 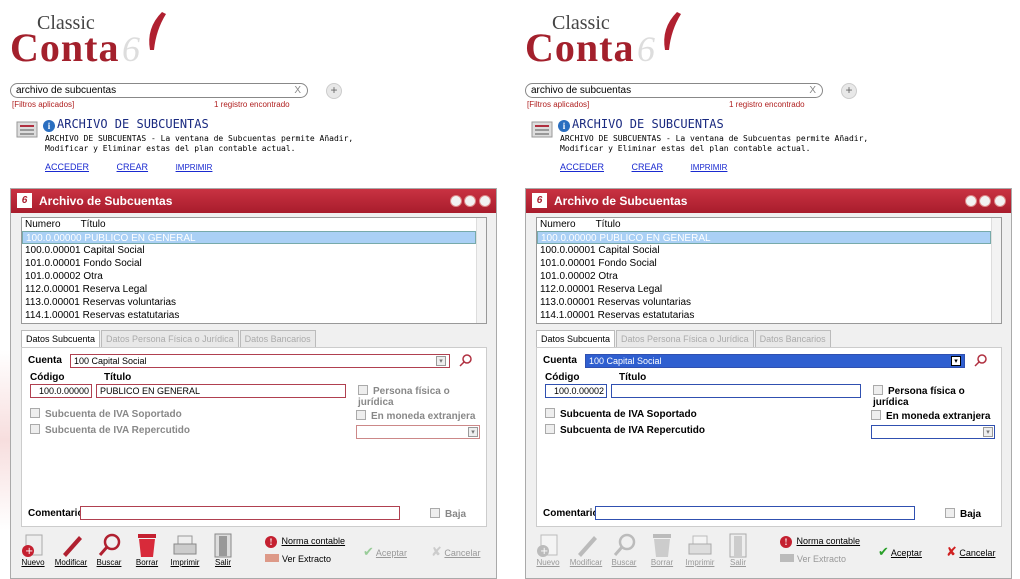 What do you see at coordinates (49, 126) in the screenshot?
I see `info-icon: i` at bounding box center [49, 126].